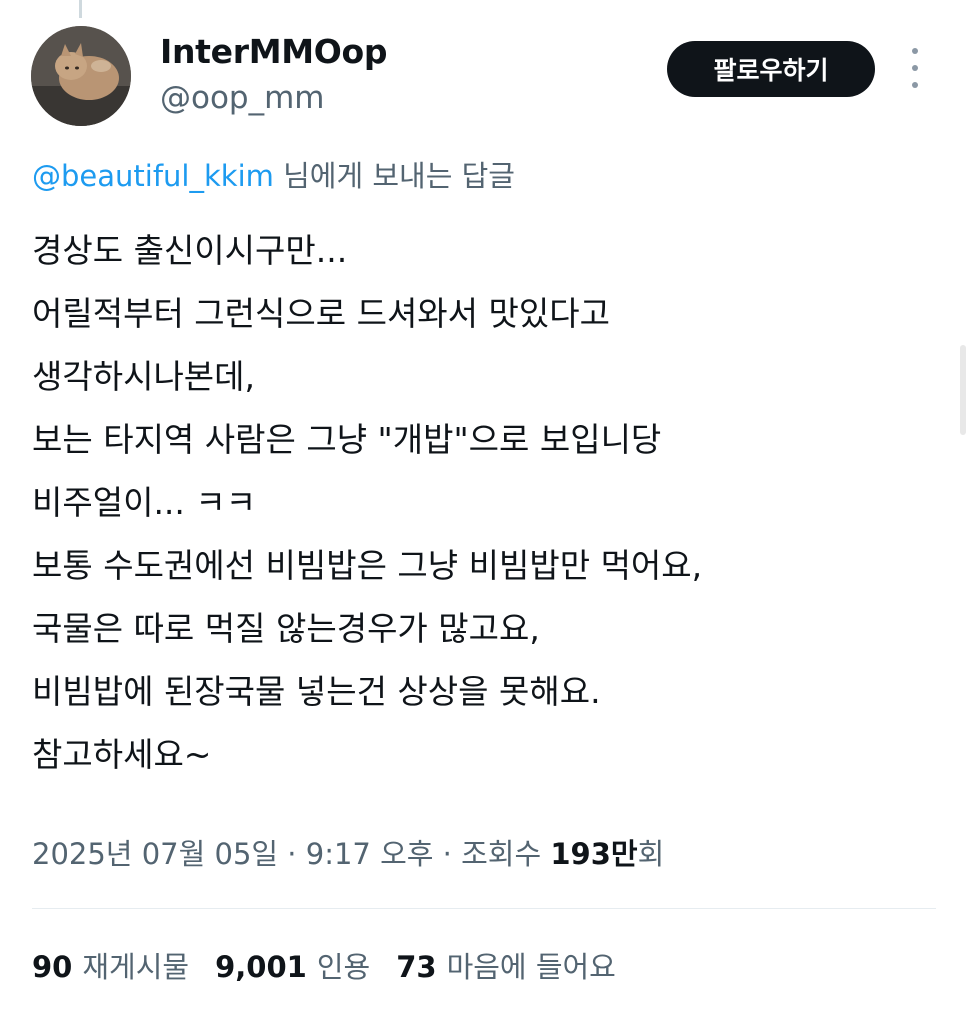 The width and height of the screenshot is (966, 1017). Describe the element at coordinates (394, 176) in the screenshot. I see `reply-context-suffix: 님에게 보내는 답글` at that location.